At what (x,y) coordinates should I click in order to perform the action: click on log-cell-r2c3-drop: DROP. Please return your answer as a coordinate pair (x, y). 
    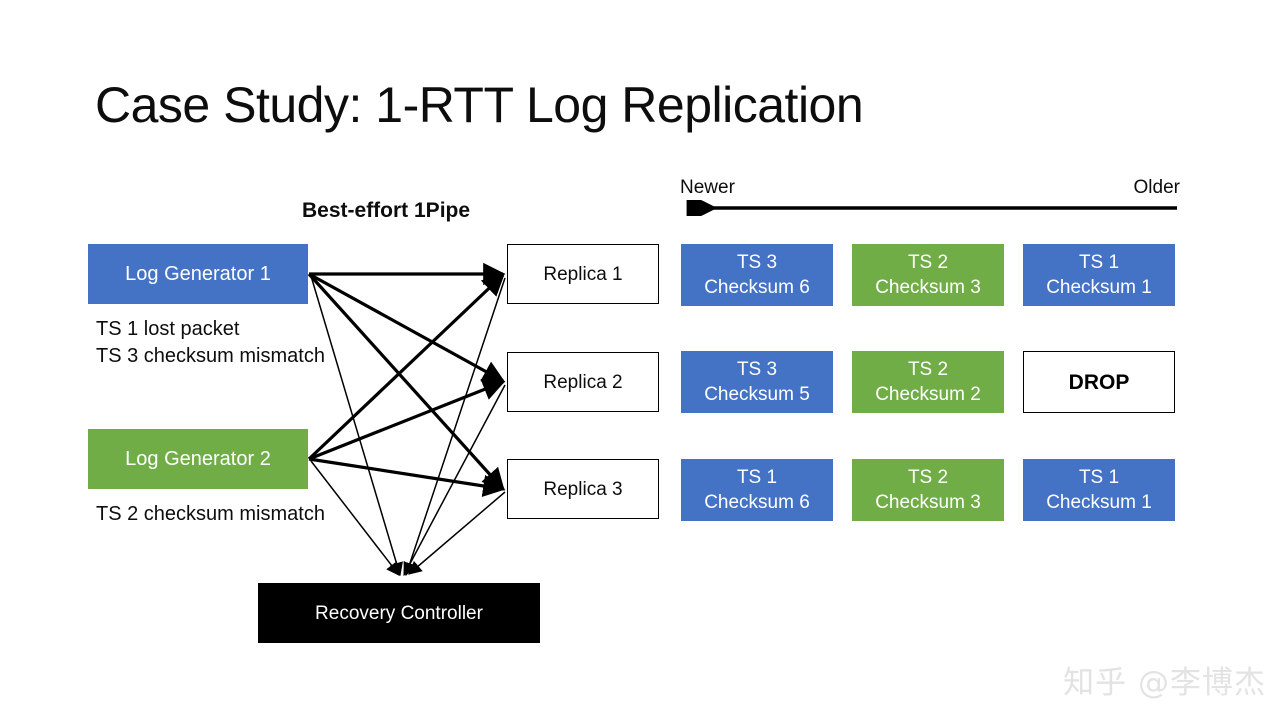
    Looking at the image, I should click on (1099, 382).